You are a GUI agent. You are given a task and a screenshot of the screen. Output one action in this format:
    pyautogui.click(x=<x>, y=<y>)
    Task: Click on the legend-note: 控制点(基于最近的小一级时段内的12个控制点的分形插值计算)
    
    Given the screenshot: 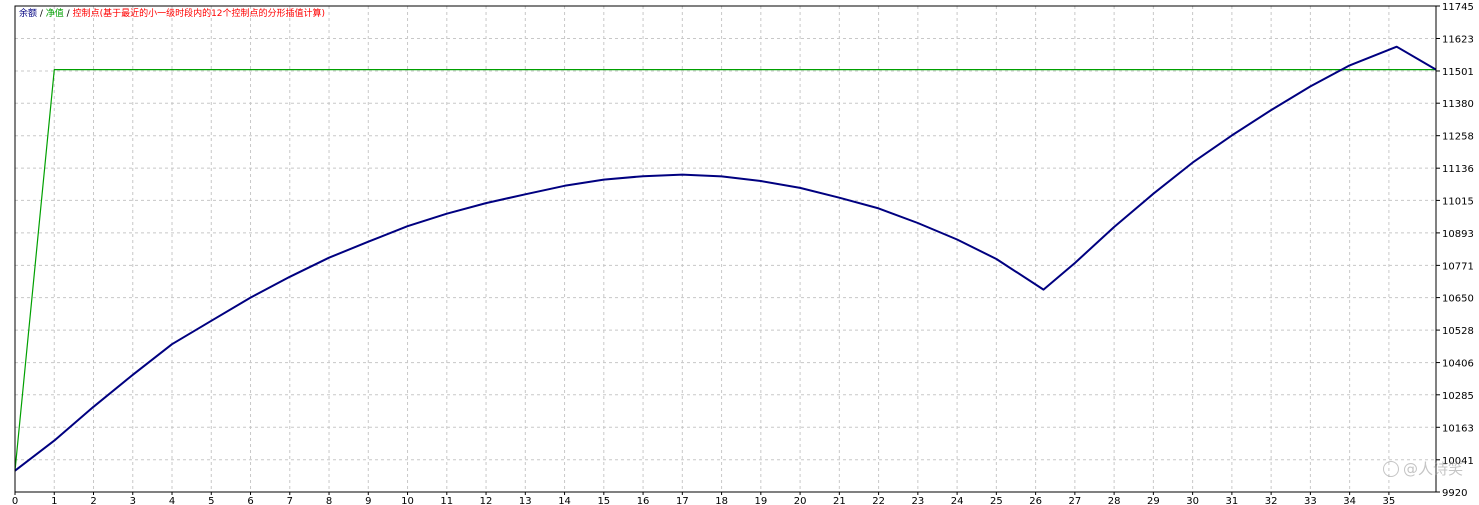 What is the action you would take?
    pyautogui.click(x=199, y=14)
    